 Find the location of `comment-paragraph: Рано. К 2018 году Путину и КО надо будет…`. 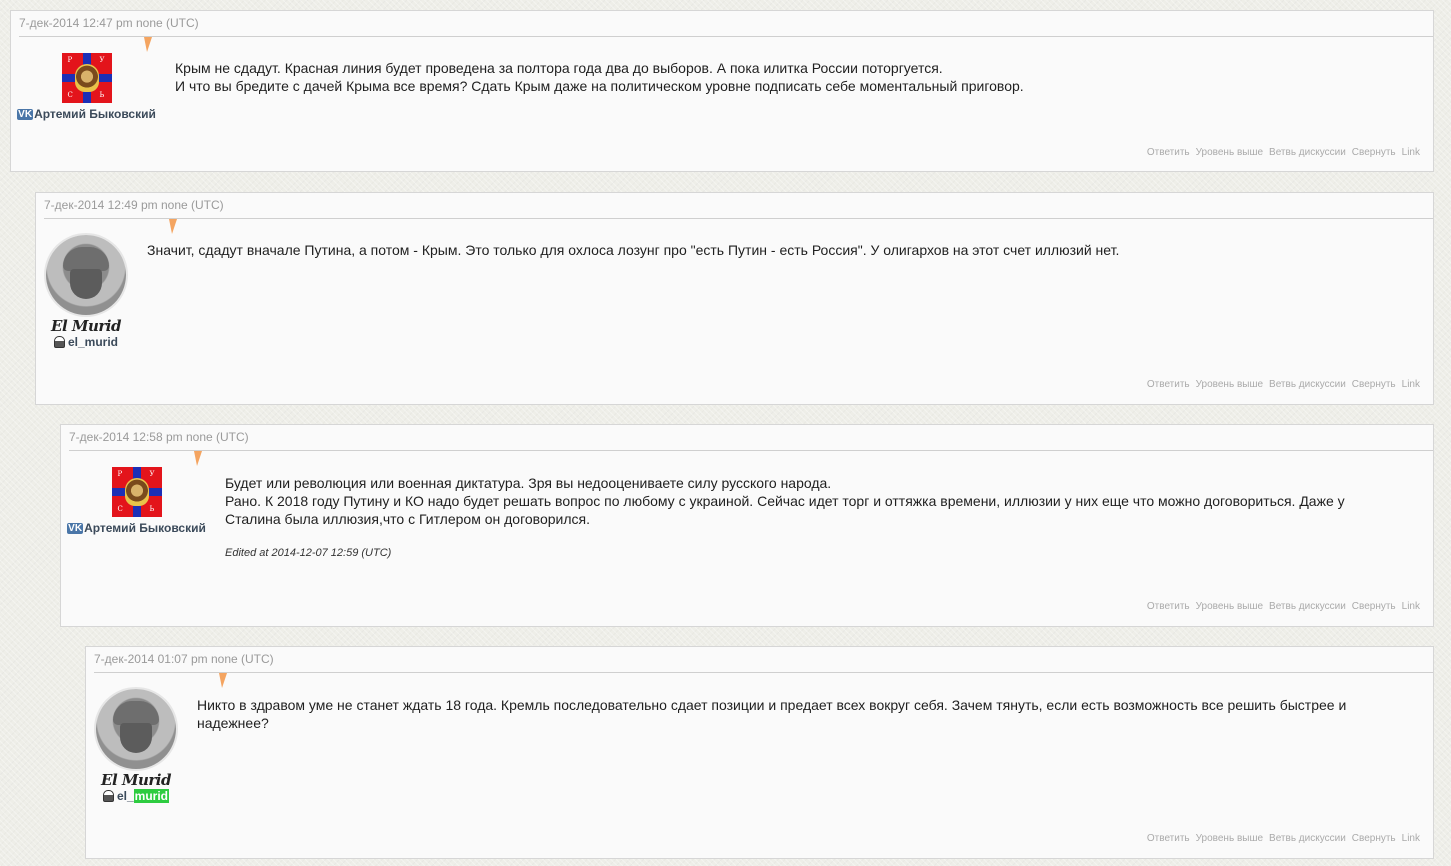

comment-paragraph: Рано. К 2018 году Путину и КО надо будет… is located at coordinates (785, 510).